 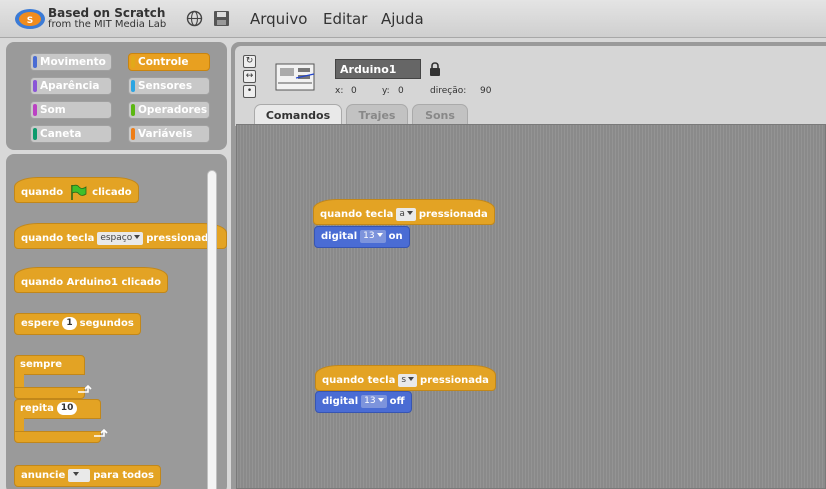 I want to click on rotate-all-around-icon: ↻, so click(x=249, y=61).